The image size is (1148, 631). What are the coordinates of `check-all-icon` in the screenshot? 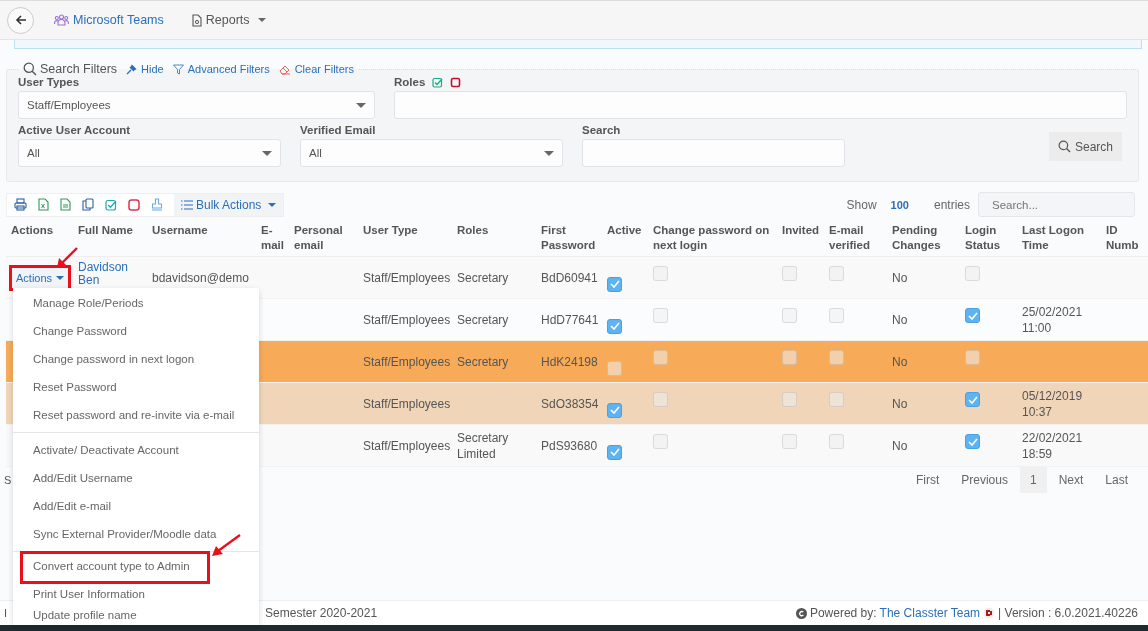 It's located at (111, 204).